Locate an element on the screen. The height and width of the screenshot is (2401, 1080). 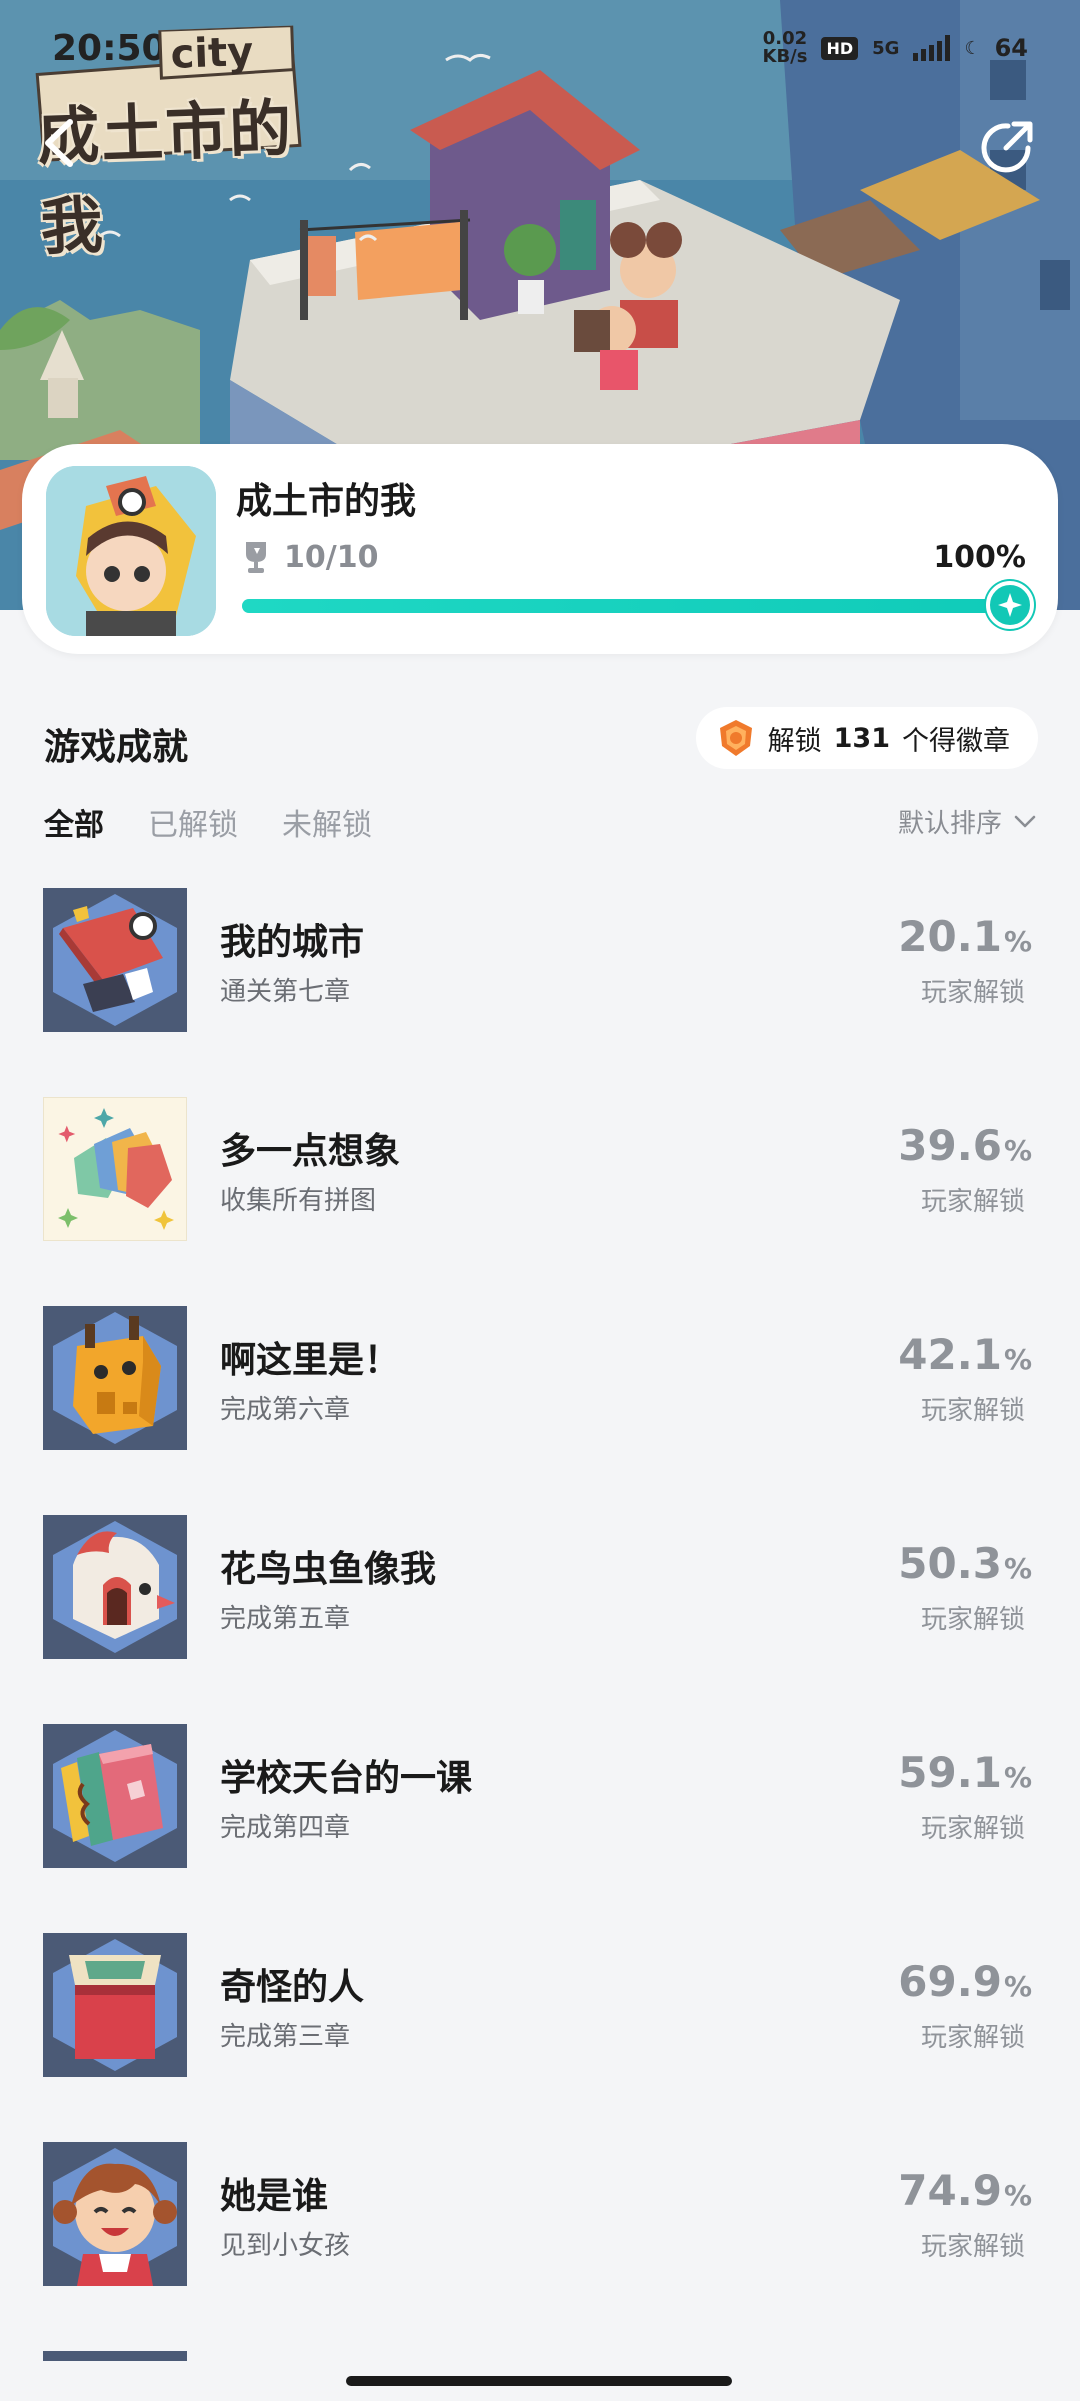
rate-value: 20.1 is located at coordinates (950, 936).